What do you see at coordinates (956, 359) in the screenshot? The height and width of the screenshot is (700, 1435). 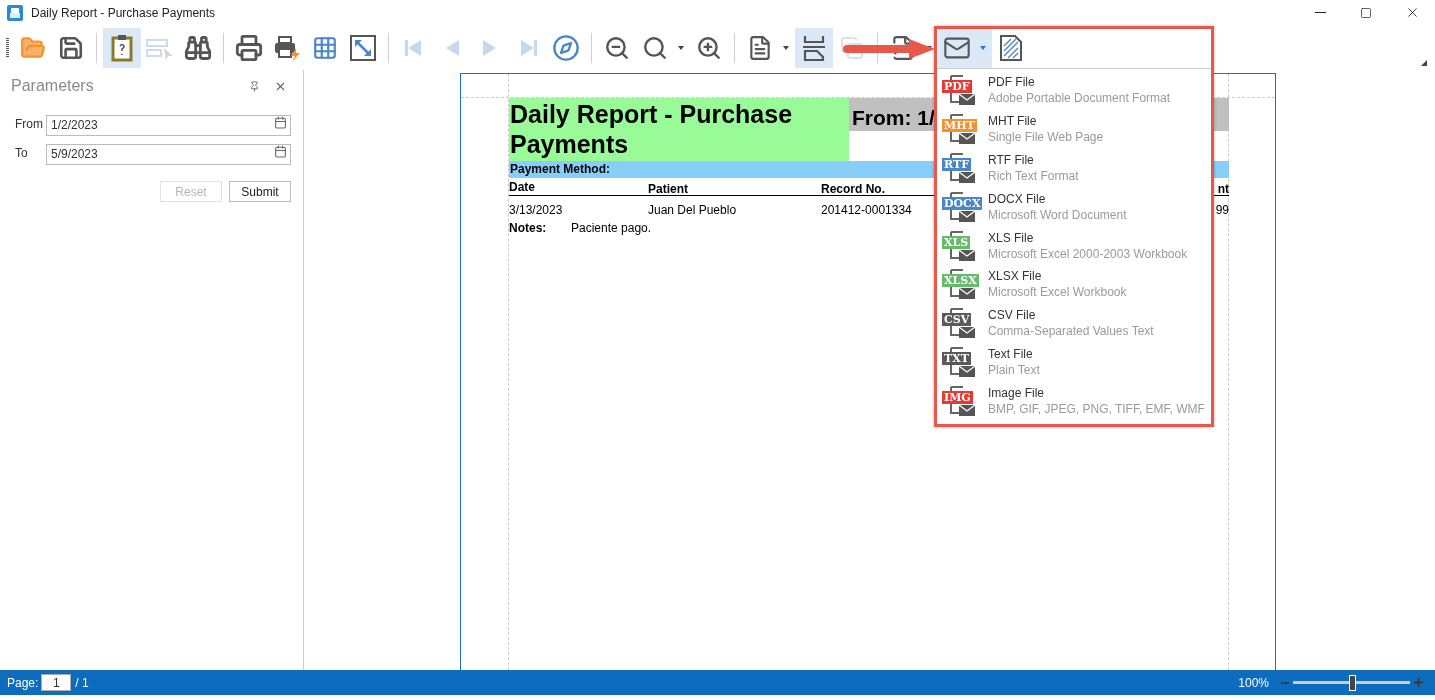 I see `format-badge: TXT` at bounding box center [956, 359].